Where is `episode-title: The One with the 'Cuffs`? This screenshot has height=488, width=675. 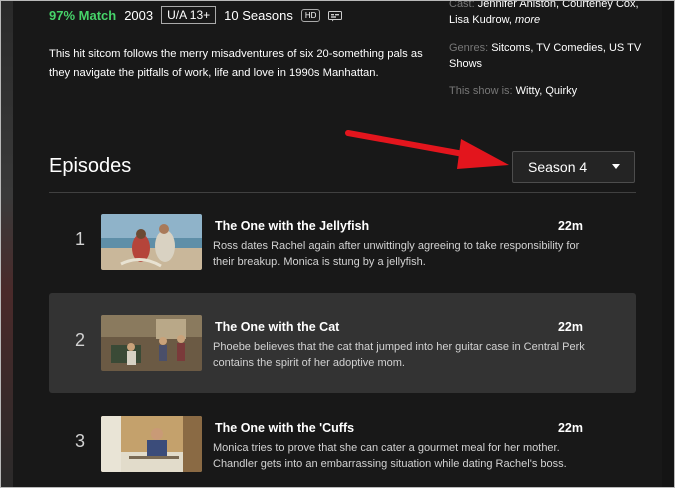 episode-title: The One with the 'Cuffs is located at coordinates (285, 428).